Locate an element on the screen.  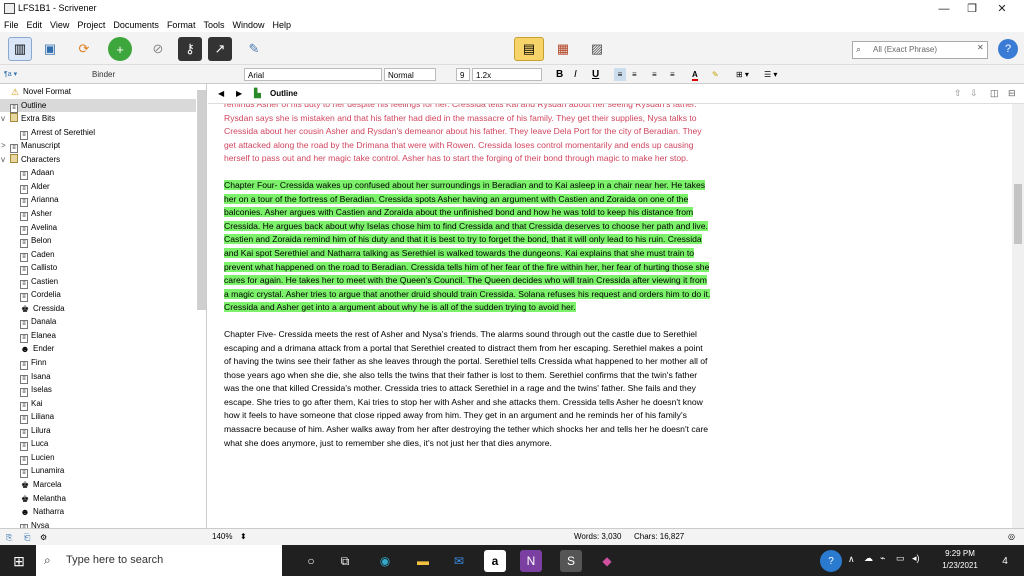
binder-item: ≡ Caden is located at coordinates (98, 255).